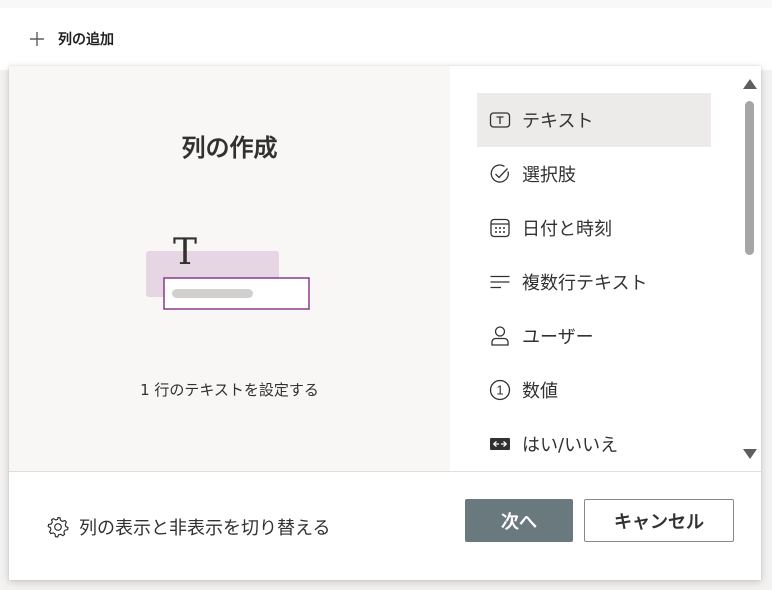 The height and width of the screenshot is (590, 772). What do you see at coordinates (500, 282) in the screenshot?
I see `multiline-text-icon` at bounding box center [500, 282].